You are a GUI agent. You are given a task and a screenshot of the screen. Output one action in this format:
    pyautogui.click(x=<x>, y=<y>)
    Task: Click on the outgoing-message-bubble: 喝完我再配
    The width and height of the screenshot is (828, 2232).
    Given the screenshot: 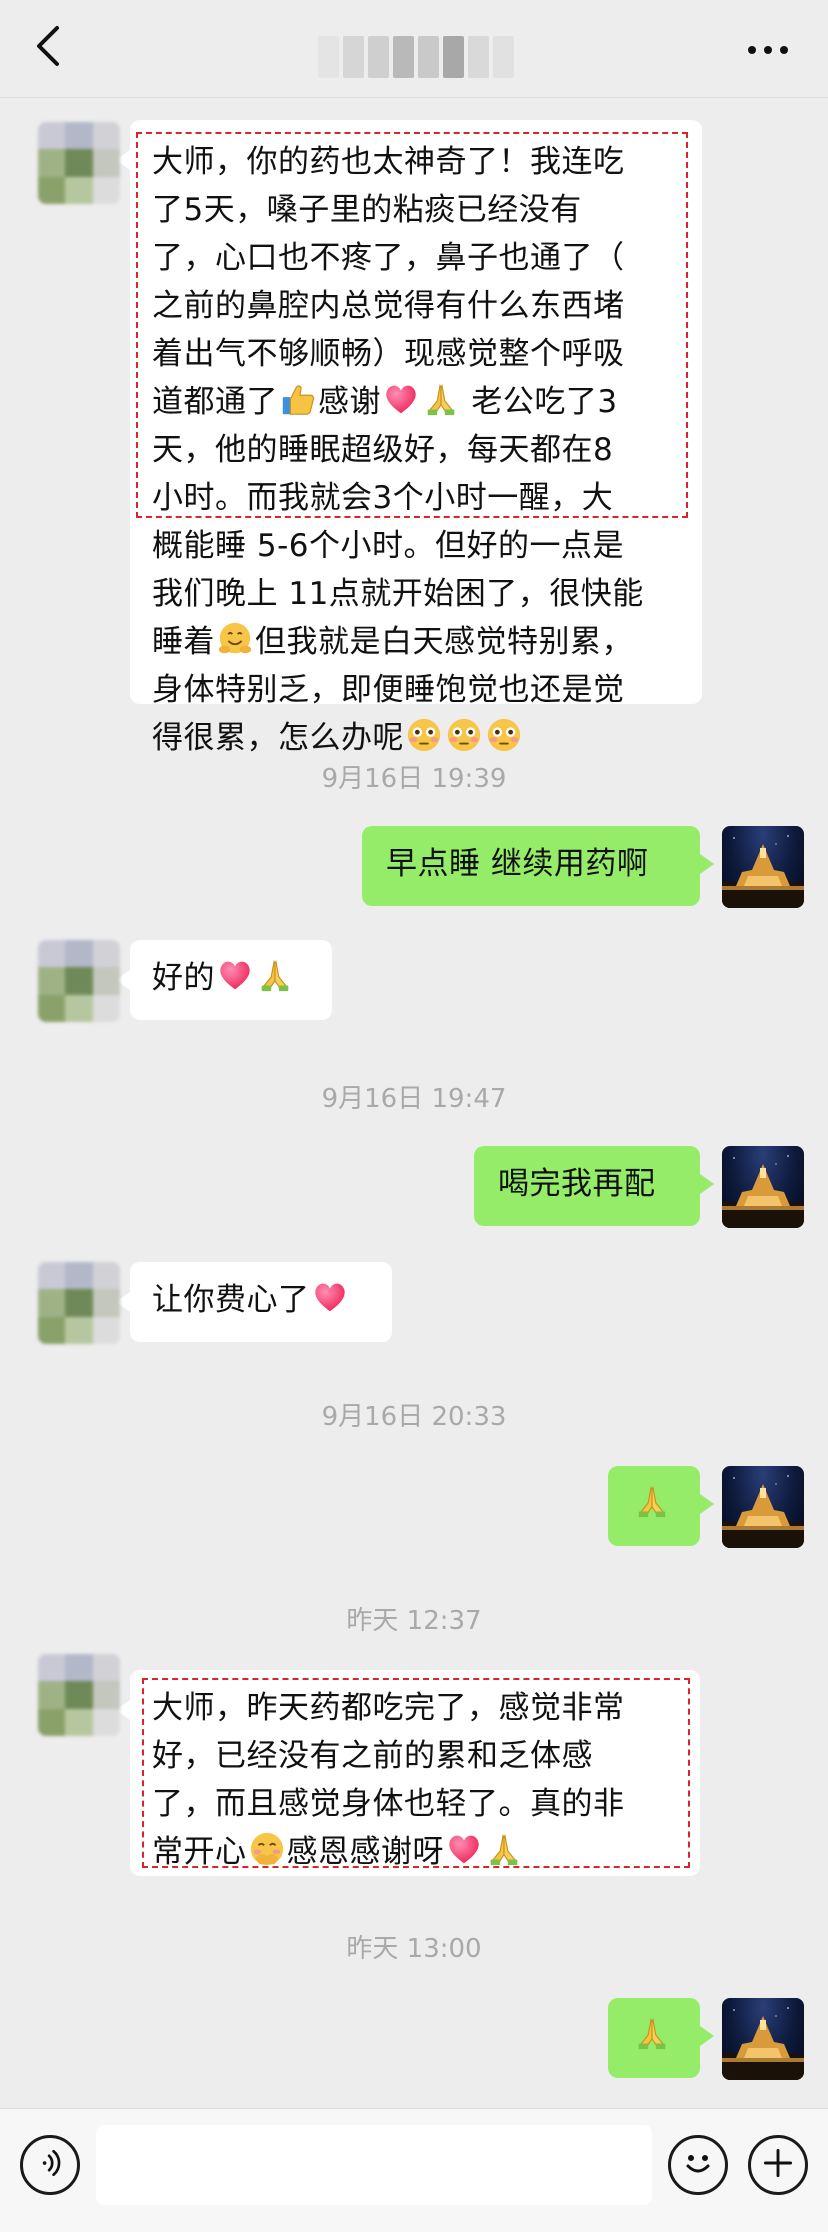 What is the action you would take?
    pyautogui.click(x=594, y=1186)
    